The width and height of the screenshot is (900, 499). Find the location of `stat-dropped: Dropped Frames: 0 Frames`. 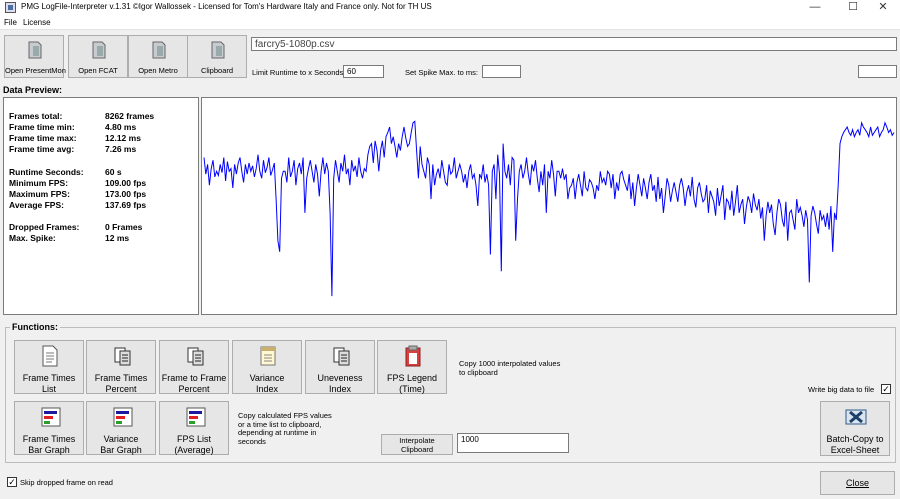

stat-dropped: Dropped Frames: 0 Frames is located at coordinates (75, 227).